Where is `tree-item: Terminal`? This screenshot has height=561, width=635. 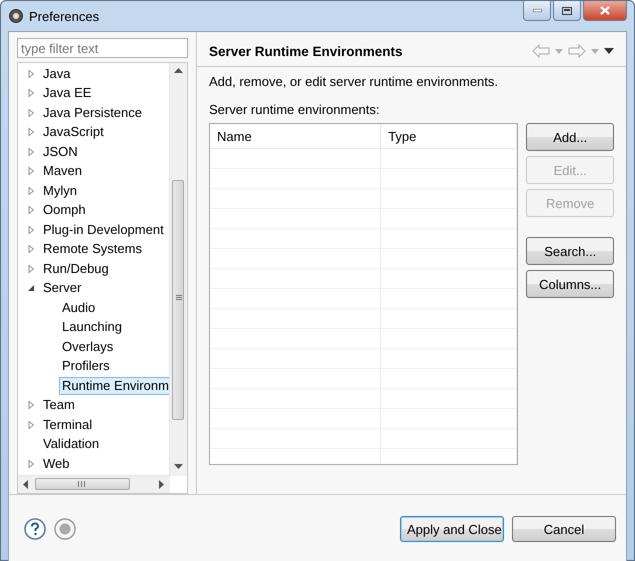
tree-item: Terminal is located at coordinates (69, 425).